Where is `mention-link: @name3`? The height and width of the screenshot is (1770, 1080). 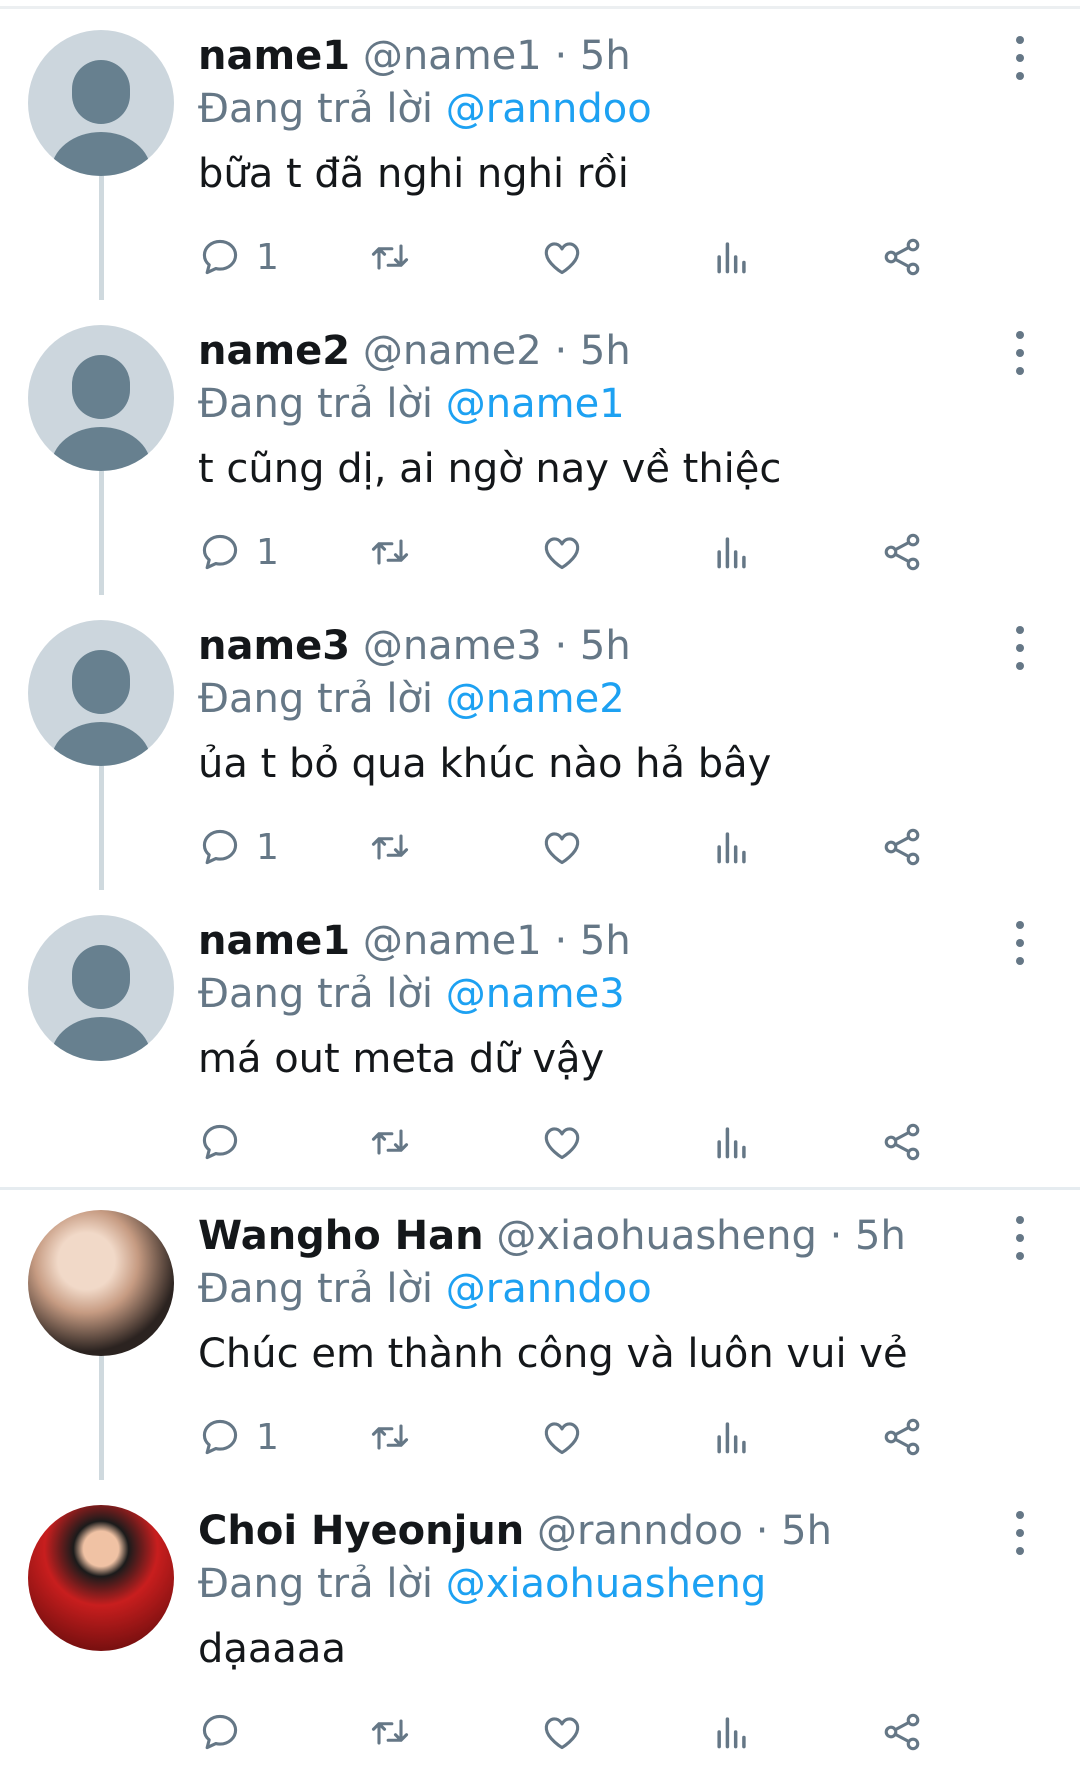 mention-link: @name3 is located at coordinates (535, 994).